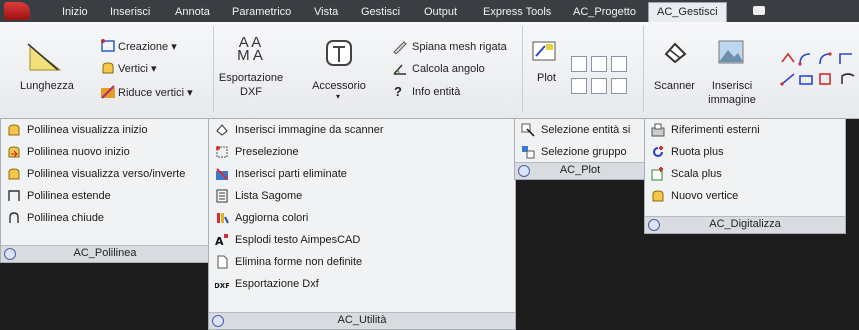 Image resolution: width=859 pixels, height=330 pixels. Describe the element at coordinates (745, 224) in the screenshot. I see `panel-footer-digitalizza: AC_Digitalizza` at that location.